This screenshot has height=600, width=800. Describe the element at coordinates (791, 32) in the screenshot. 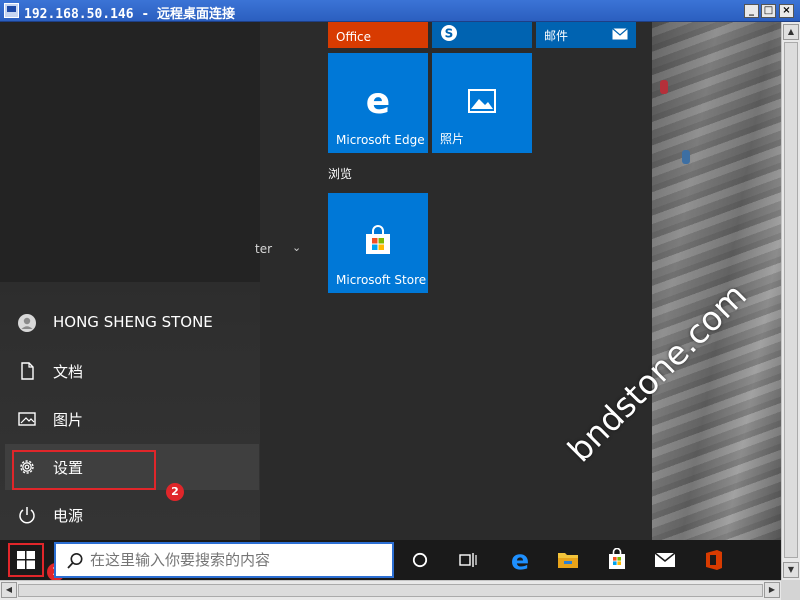

I see `scroll-up-arrow-icon: ▲` at that location.